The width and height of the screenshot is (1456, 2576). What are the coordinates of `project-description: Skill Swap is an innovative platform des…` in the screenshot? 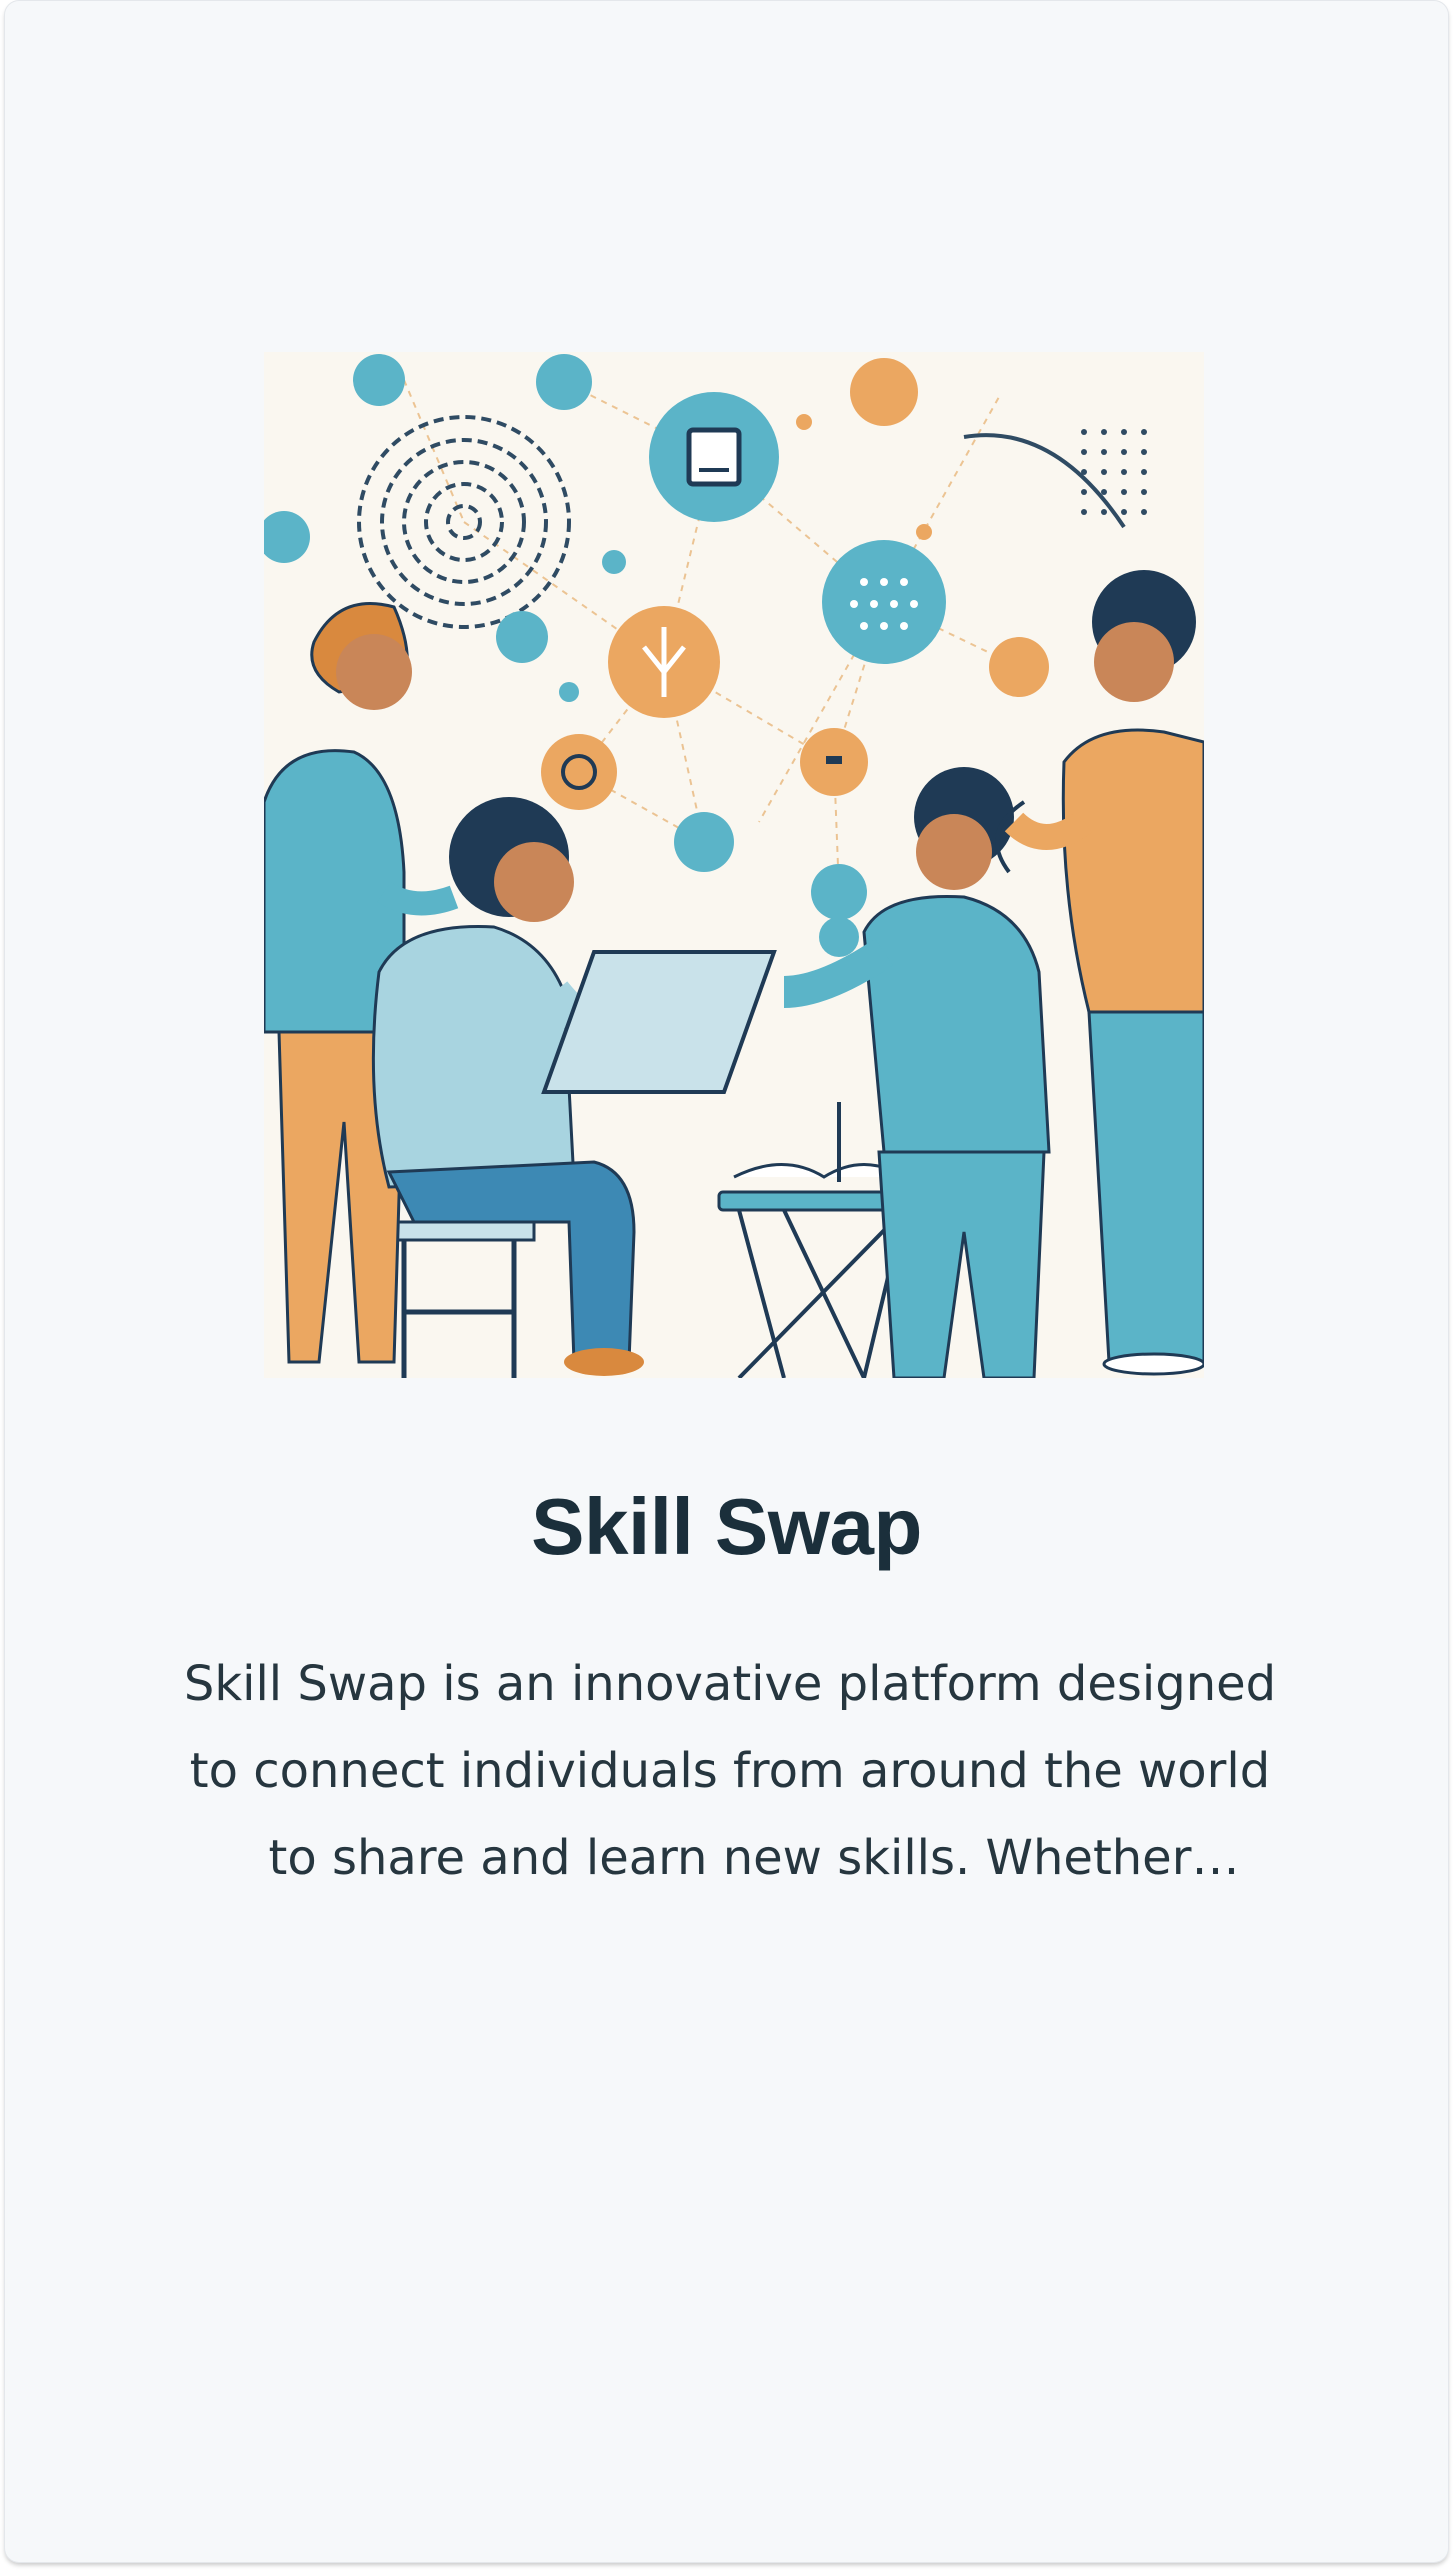 It's located at (730, 1771).